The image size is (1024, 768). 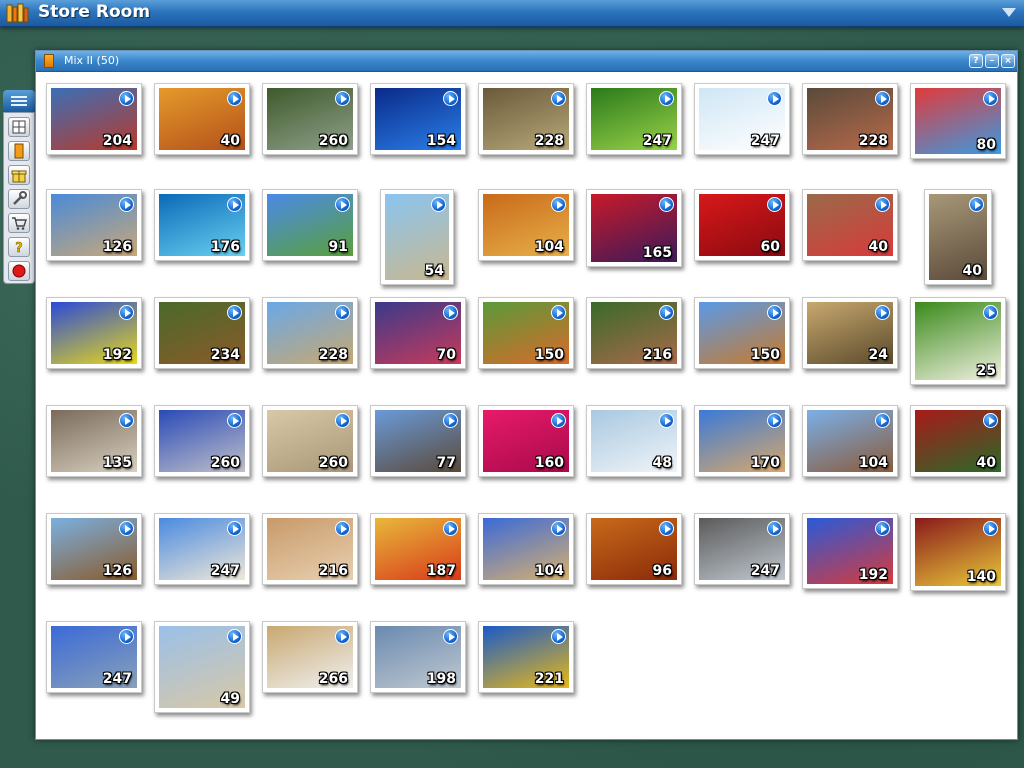 I want to click on puzzle-tile-quad-bike: 104, so click(x=850, y=441).